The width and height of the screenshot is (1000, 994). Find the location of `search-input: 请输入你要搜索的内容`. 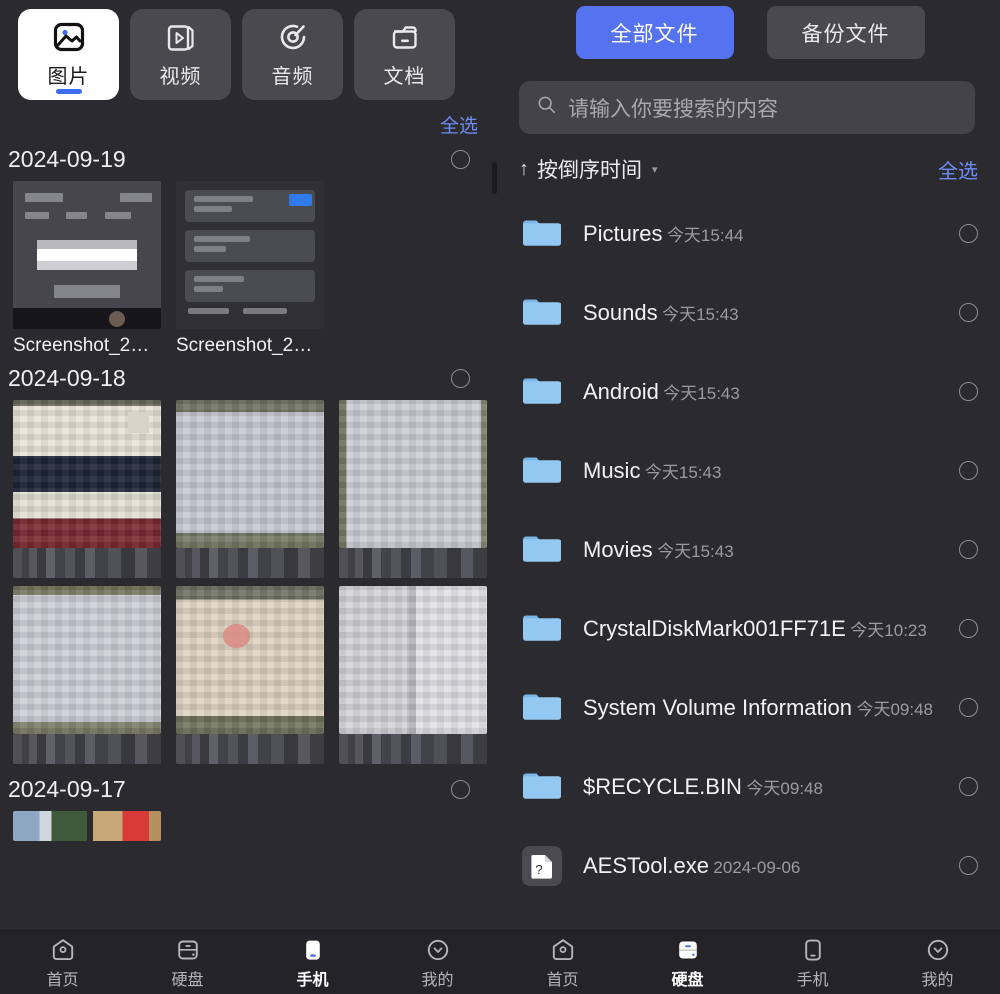

search-input: 请输入你要搜索的内容 is located at coordinates (747, 107).